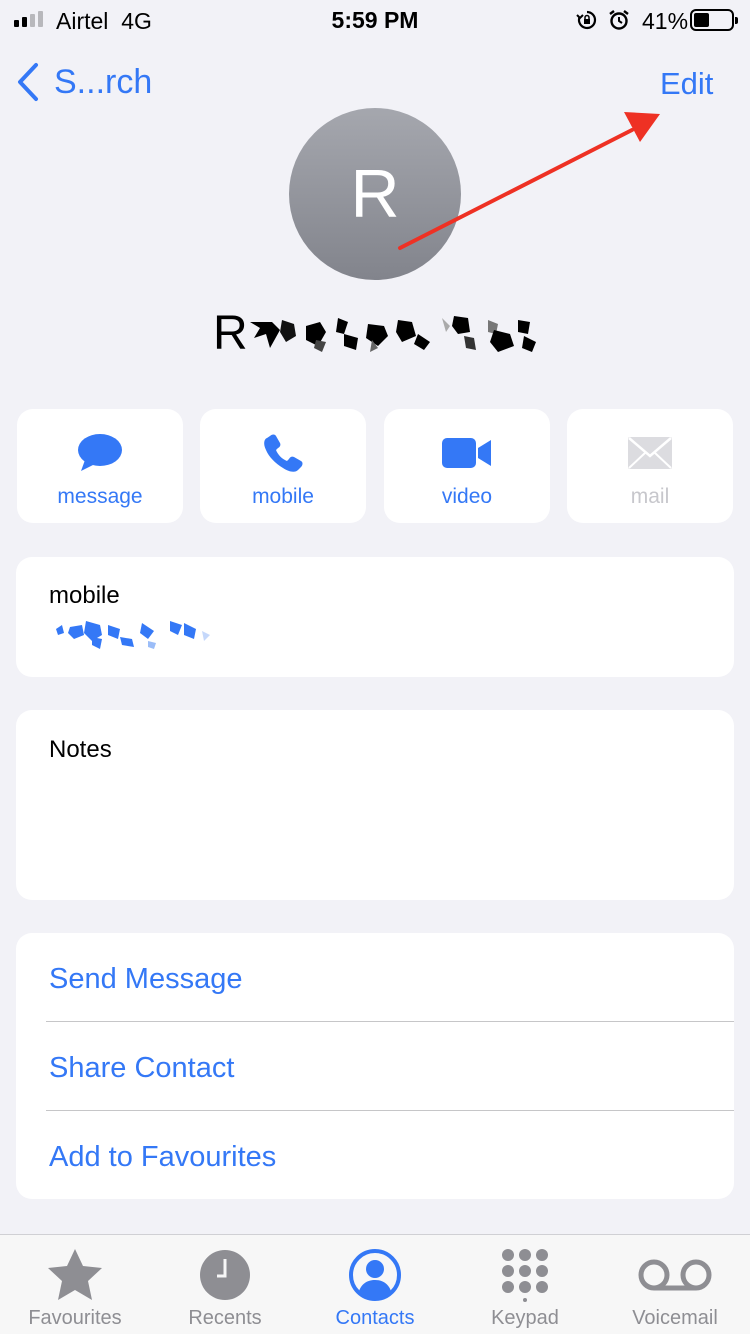  What do you see at coordinates (466, 453) in the screenshot?
I see `video-camera-icon` at bounding box center [466, 453].